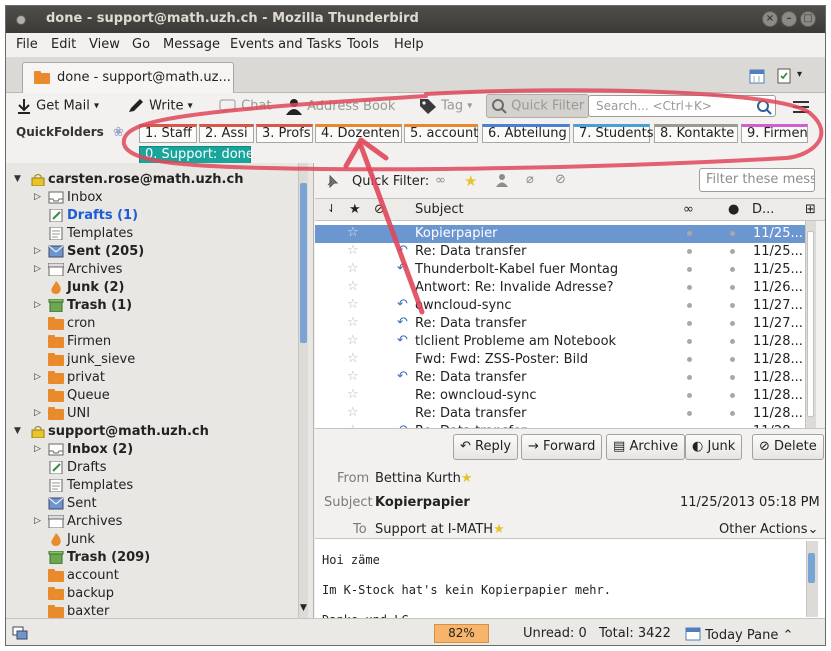  What do you see at coordinates (440, 180) in the screenshot?
I see `unread-filter-icon: ∞` at bounding box center [440, 180].